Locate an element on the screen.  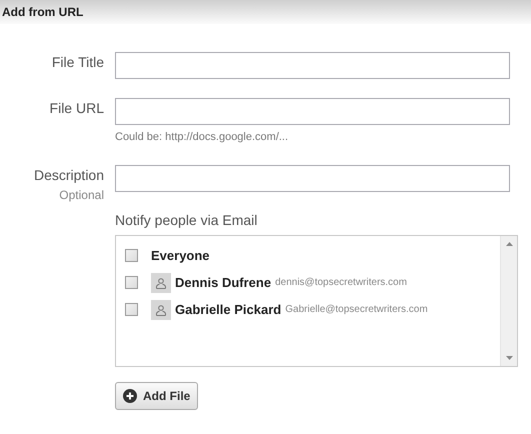
field-label: File Title is located at coordinates (78, 62).